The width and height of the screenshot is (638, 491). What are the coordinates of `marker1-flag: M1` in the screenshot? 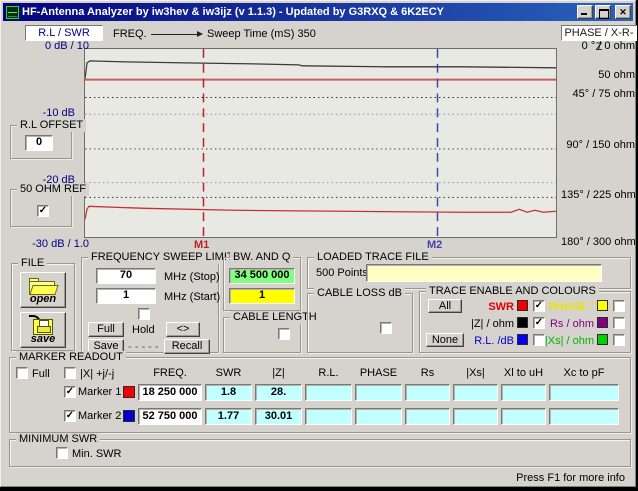 It's located at (201, 245).